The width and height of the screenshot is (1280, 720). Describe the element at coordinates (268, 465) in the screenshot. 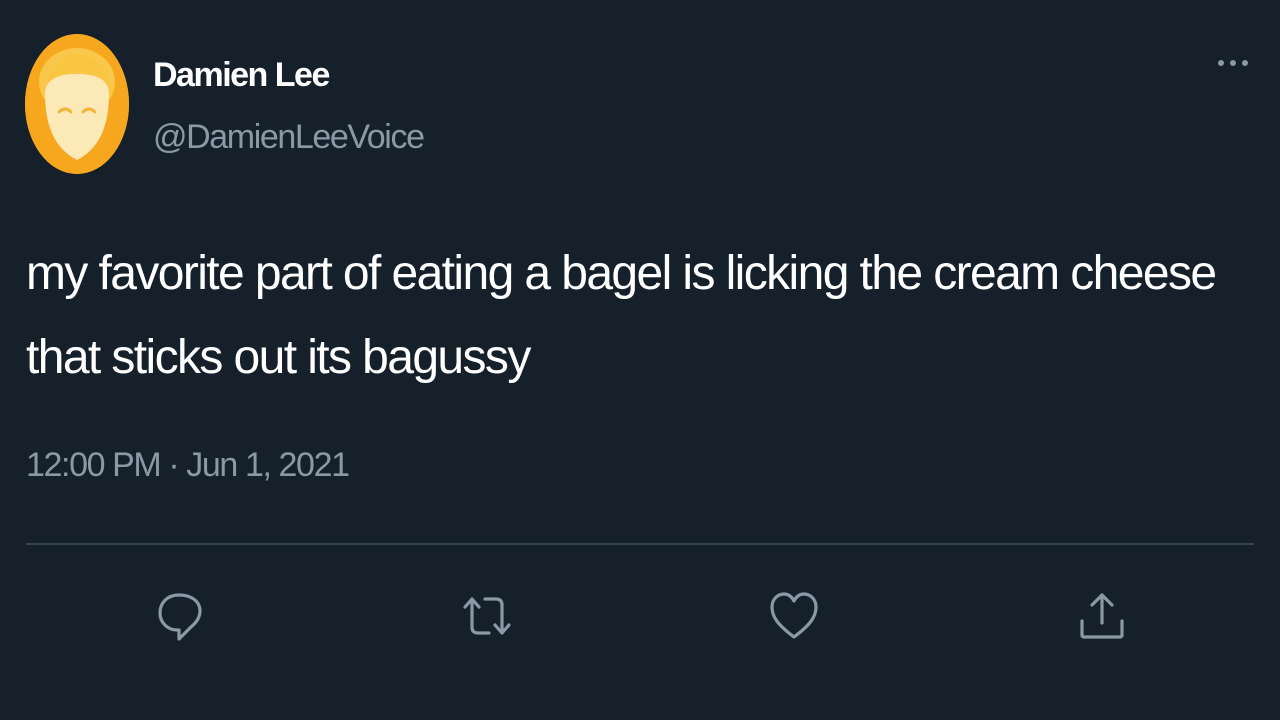

I see `tweet-date: Jun 1, 2021` at that location.